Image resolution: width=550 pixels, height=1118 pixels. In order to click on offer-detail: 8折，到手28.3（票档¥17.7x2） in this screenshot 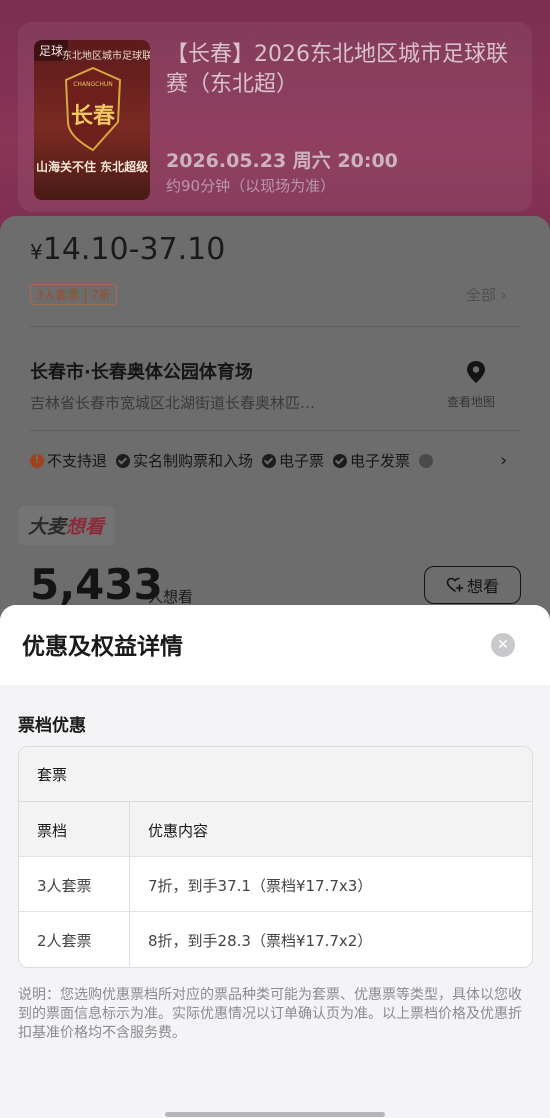, I will do `click(260, 941)`.